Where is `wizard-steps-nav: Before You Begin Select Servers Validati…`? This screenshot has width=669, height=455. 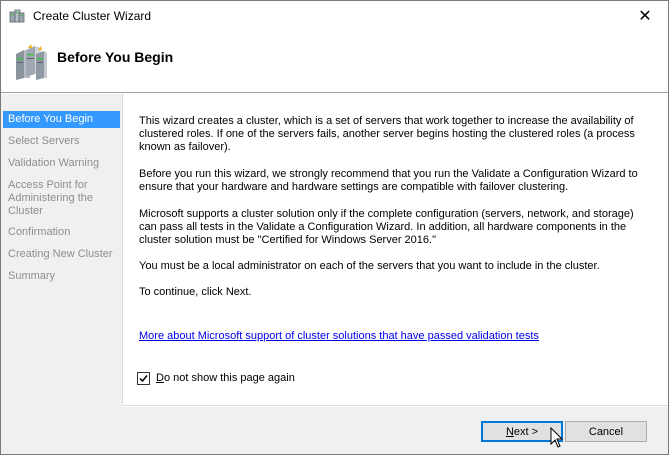 wizard-steps-nav: Before You Begin Select Servers Validati… is located at coordinates (61, 274).